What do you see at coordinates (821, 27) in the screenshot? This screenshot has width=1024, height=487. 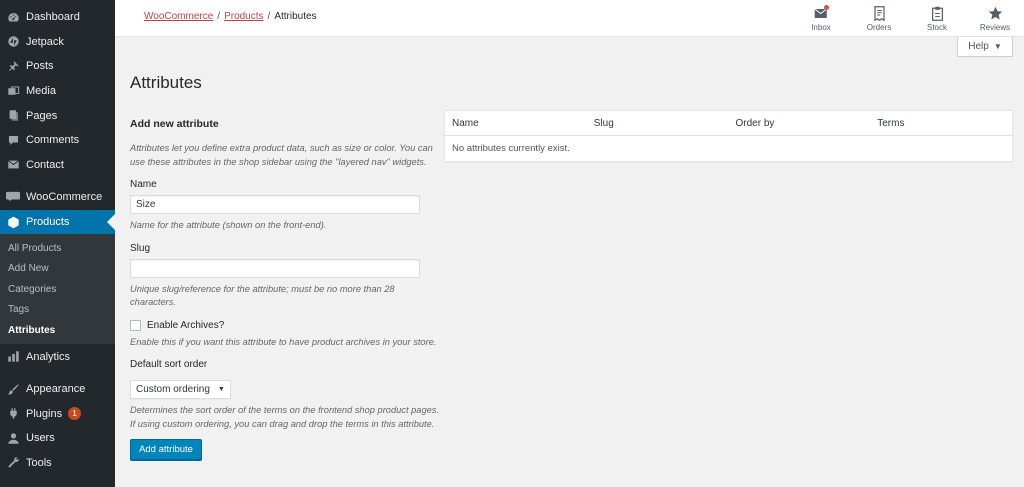 I see `inbox-label: Inbox` at bounding box center [821, 27].